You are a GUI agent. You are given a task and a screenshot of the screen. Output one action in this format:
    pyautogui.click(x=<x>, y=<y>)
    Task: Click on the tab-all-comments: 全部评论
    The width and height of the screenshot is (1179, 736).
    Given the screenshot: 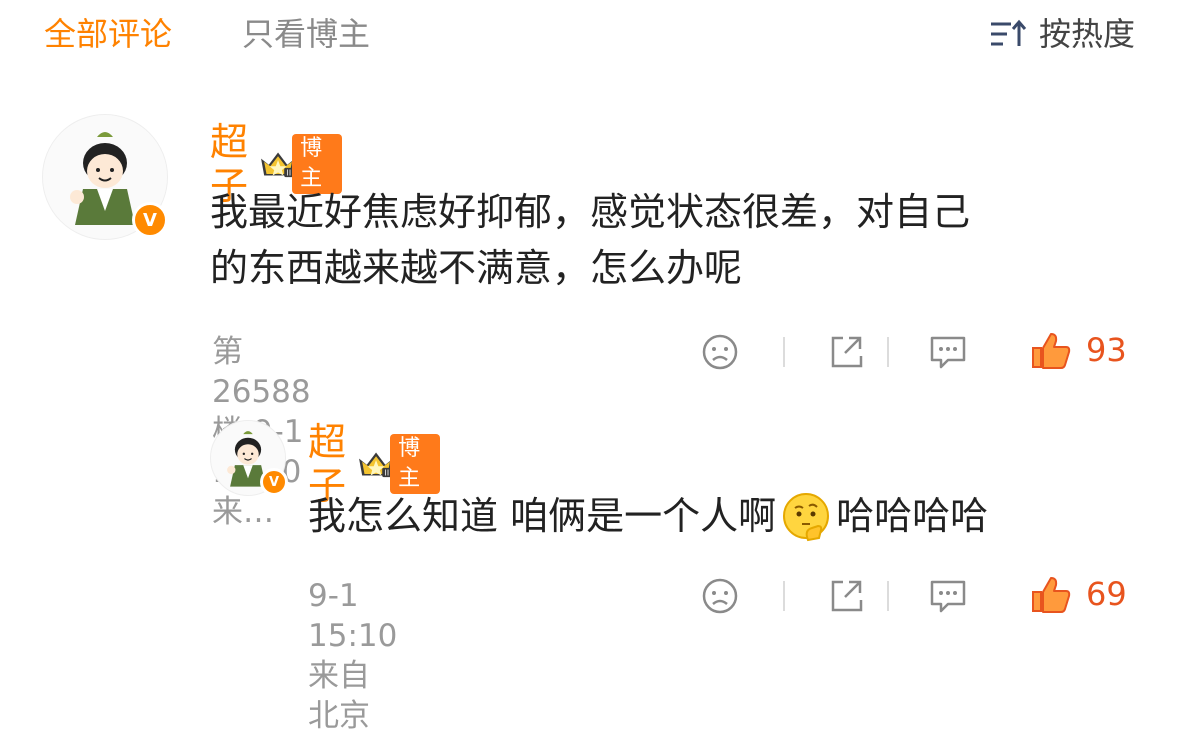 What is the action you would take?
    pyautogui.click(x=108, y=34)
    